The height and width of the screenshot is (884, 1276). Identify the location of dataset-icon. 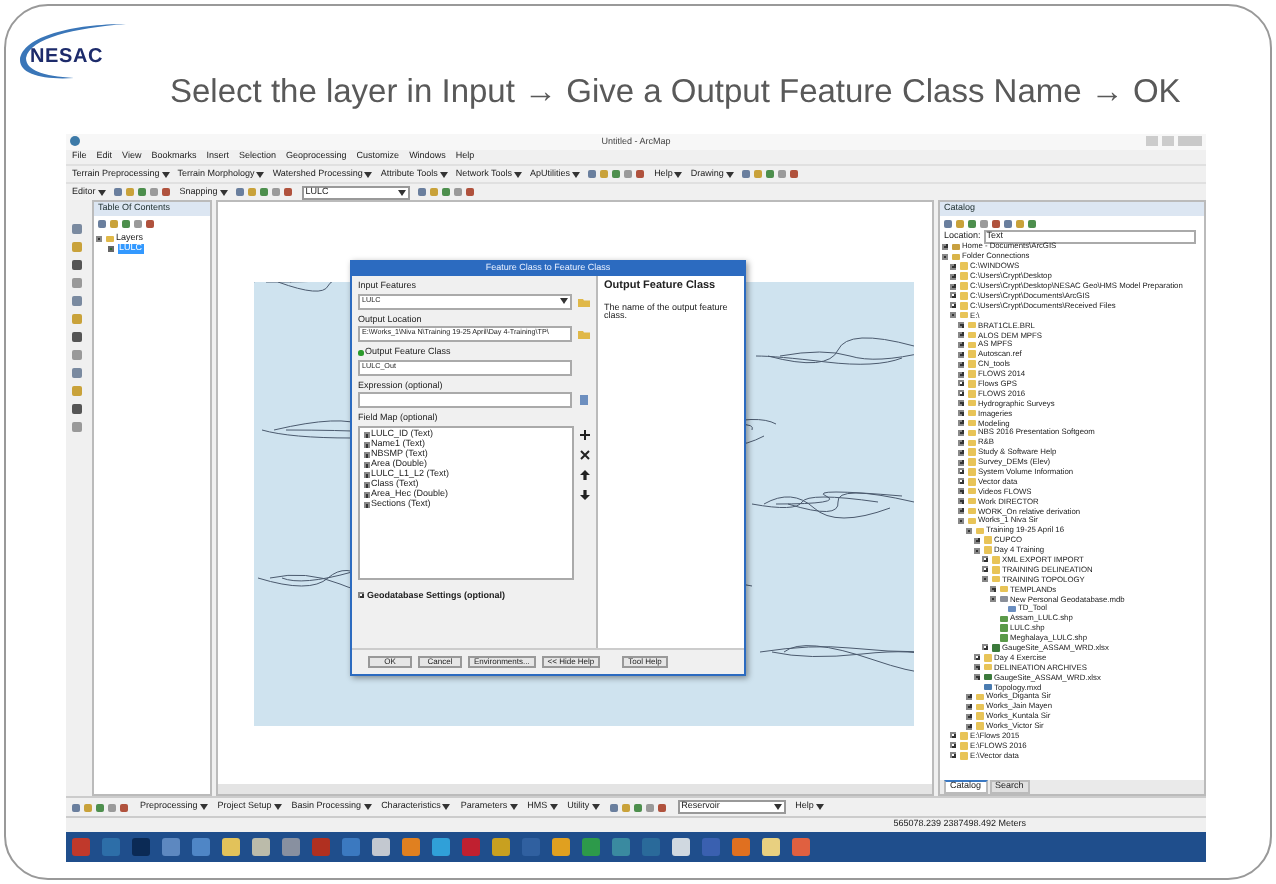
(1011, 609).